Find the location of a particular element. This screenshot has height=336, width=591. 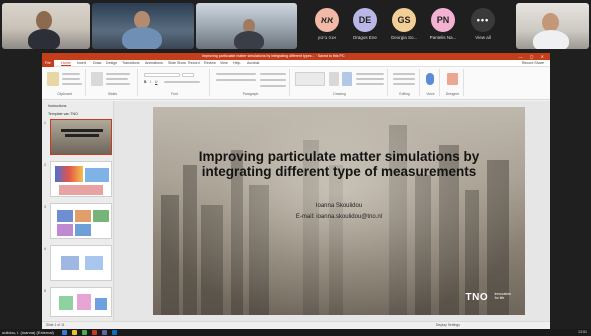

quick-styles-icon is located at coordinates (347, 79).